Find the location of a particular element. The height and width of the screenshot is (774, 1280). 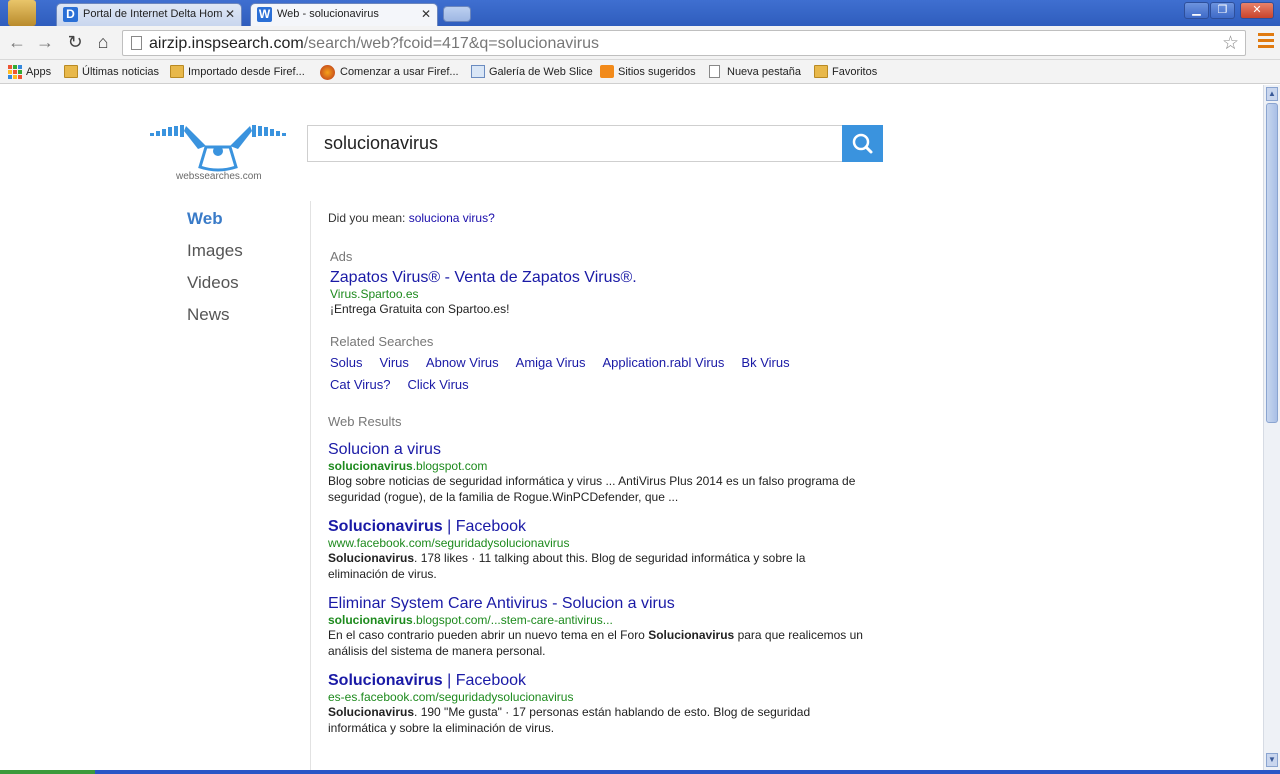

bookmark-galeria-web-slice: Galería de Web Slice is located at coordinates (532, 72).